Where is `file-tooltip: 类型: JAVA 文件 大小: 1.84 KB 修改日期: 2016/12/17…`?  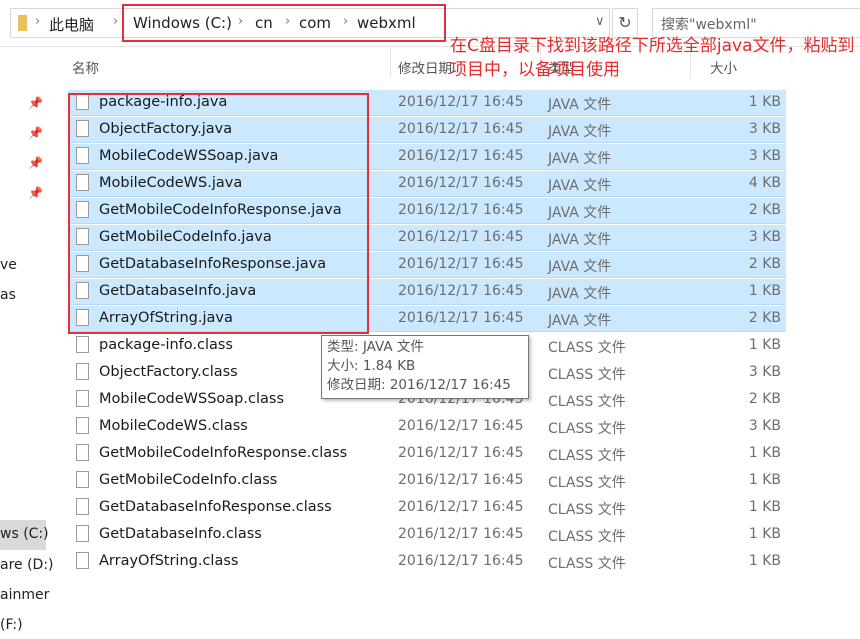 file-tooltip: 类型: JAVA 文件 大小: 1.84 KB 修改日期: 2016/12/17… is located at coordinates (425, 367).